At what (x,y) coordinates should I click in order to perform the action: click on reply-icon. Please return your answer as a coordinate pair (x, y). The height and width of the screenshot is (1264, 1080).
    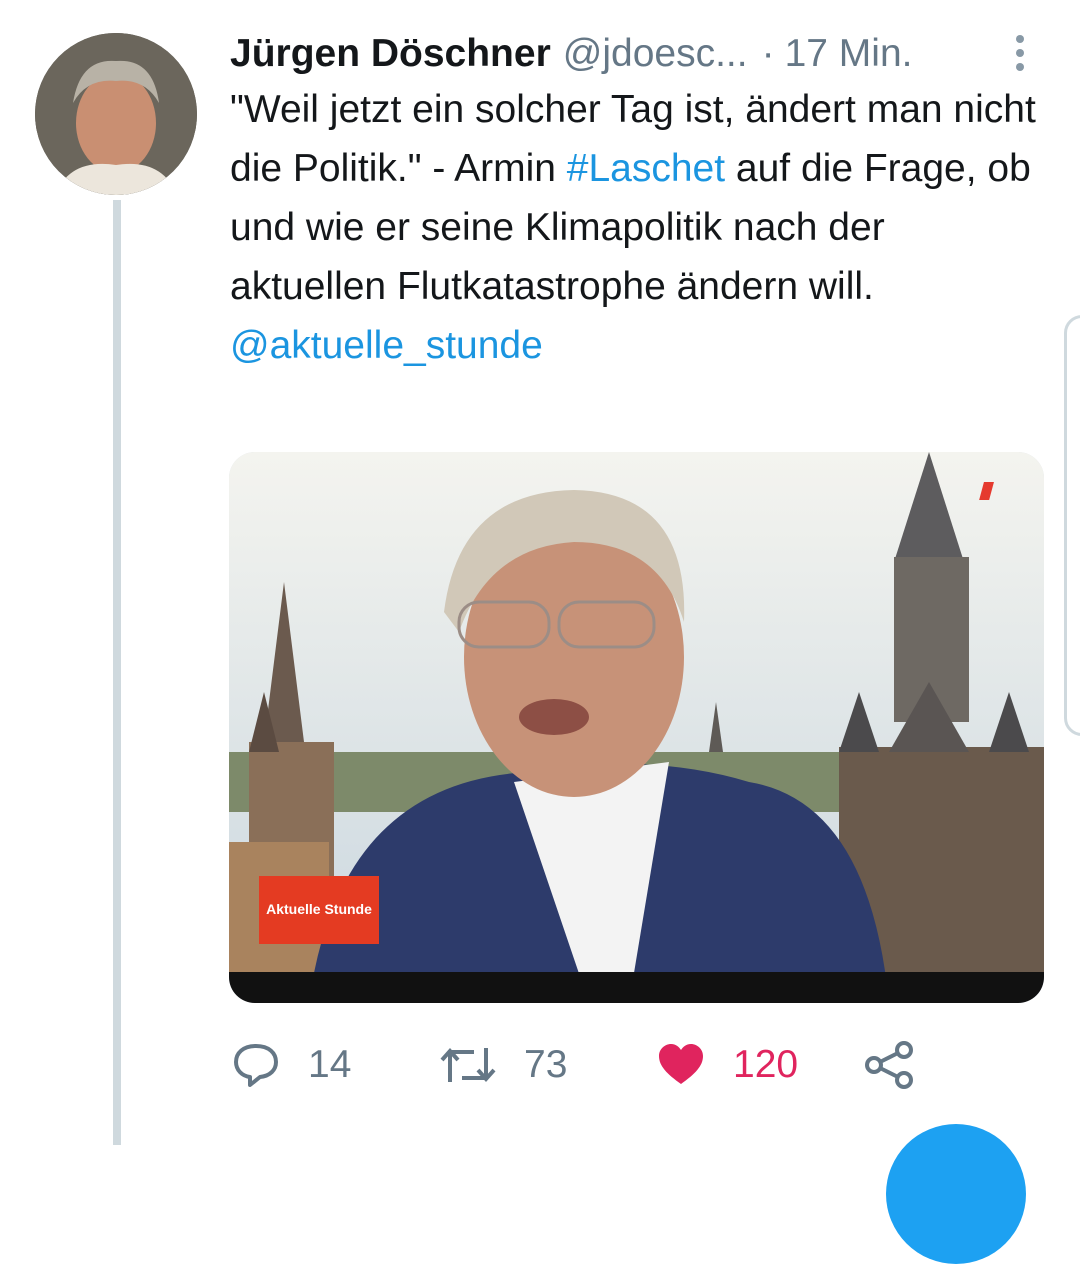
    Looking at the image, I should click on (256, 1065).